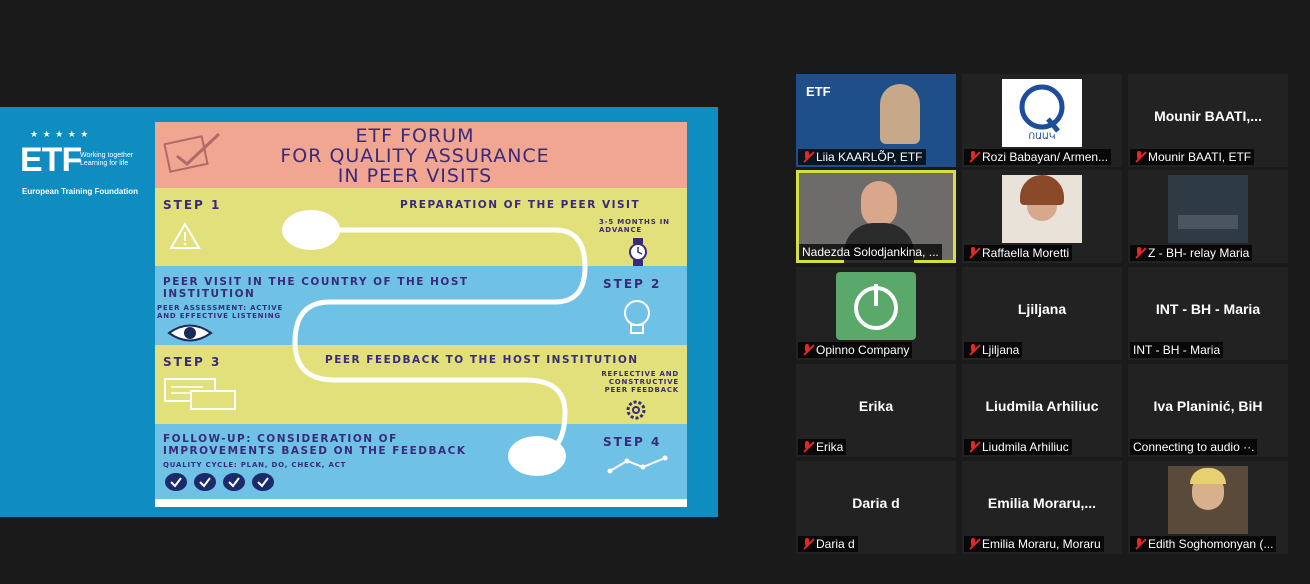 Image resolution: width=1310 pixels, height=584 pixels. What do you see at coordinates (636, 410) in the screenshot?
I see `gear-icon` at bounding box center [636, 410].